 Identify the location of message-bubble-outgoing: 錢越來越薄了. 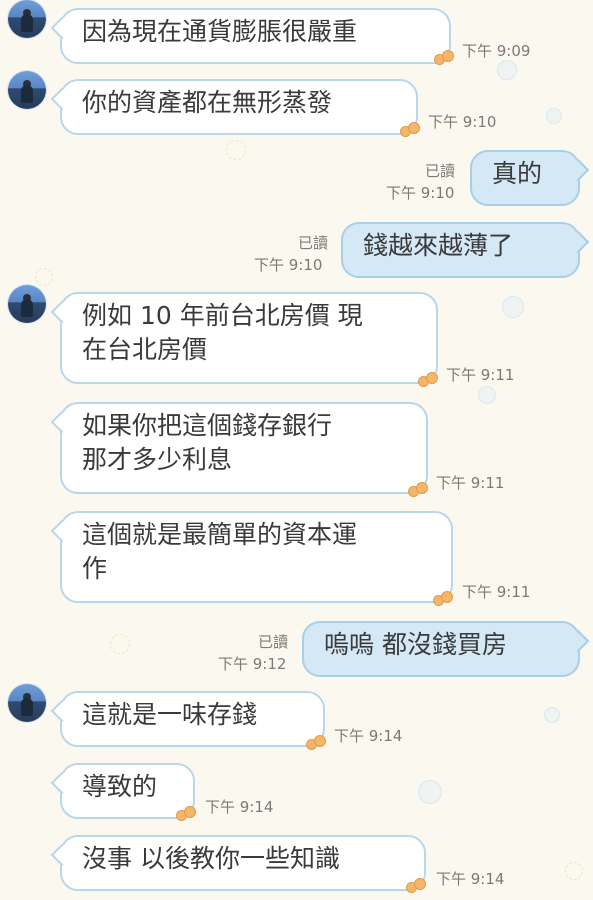
(465, 250).